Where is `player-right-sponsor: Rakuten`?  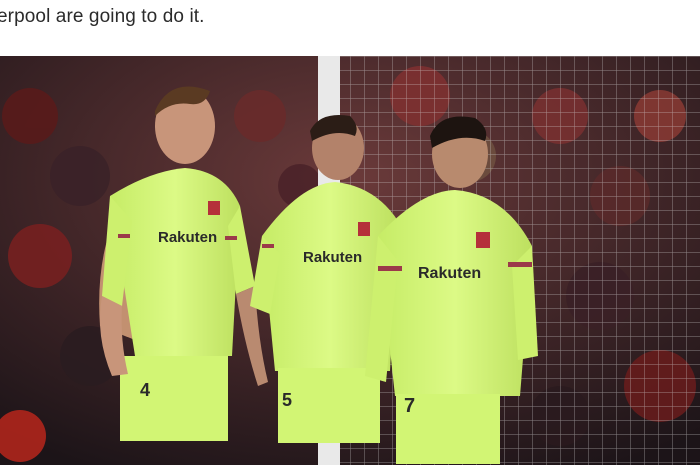
player-right-sponsor: Rakuten is located at coordinates (449, 273).